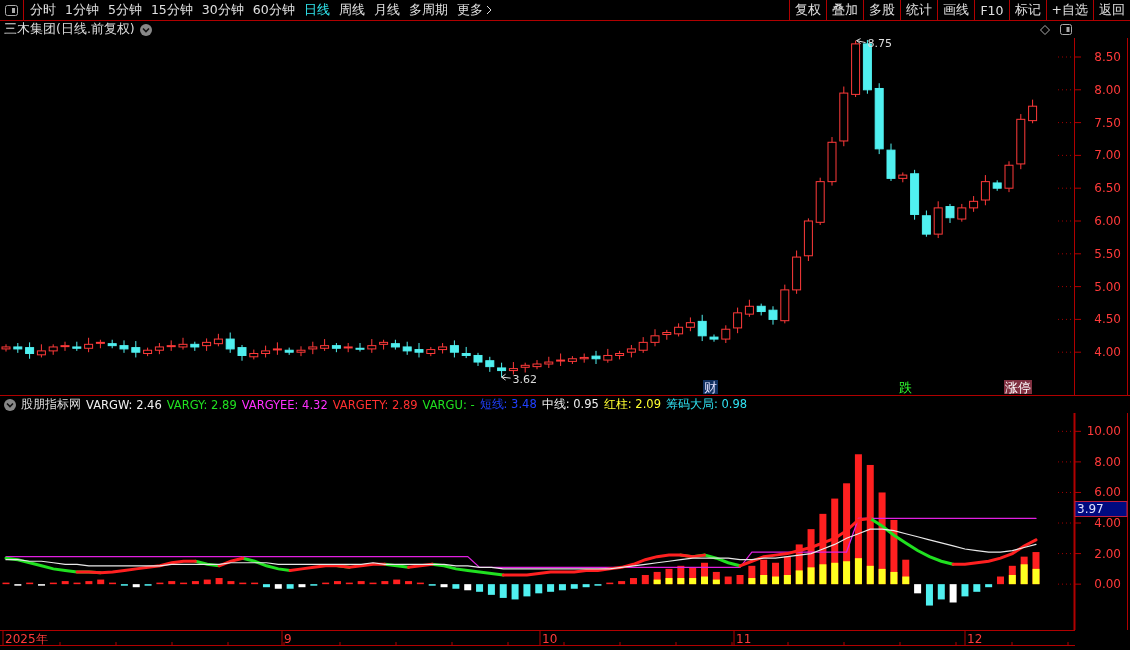  Describe the element at coordinates (428, 10) in the screenshot. I see `period-tab: 多周期` at that location.